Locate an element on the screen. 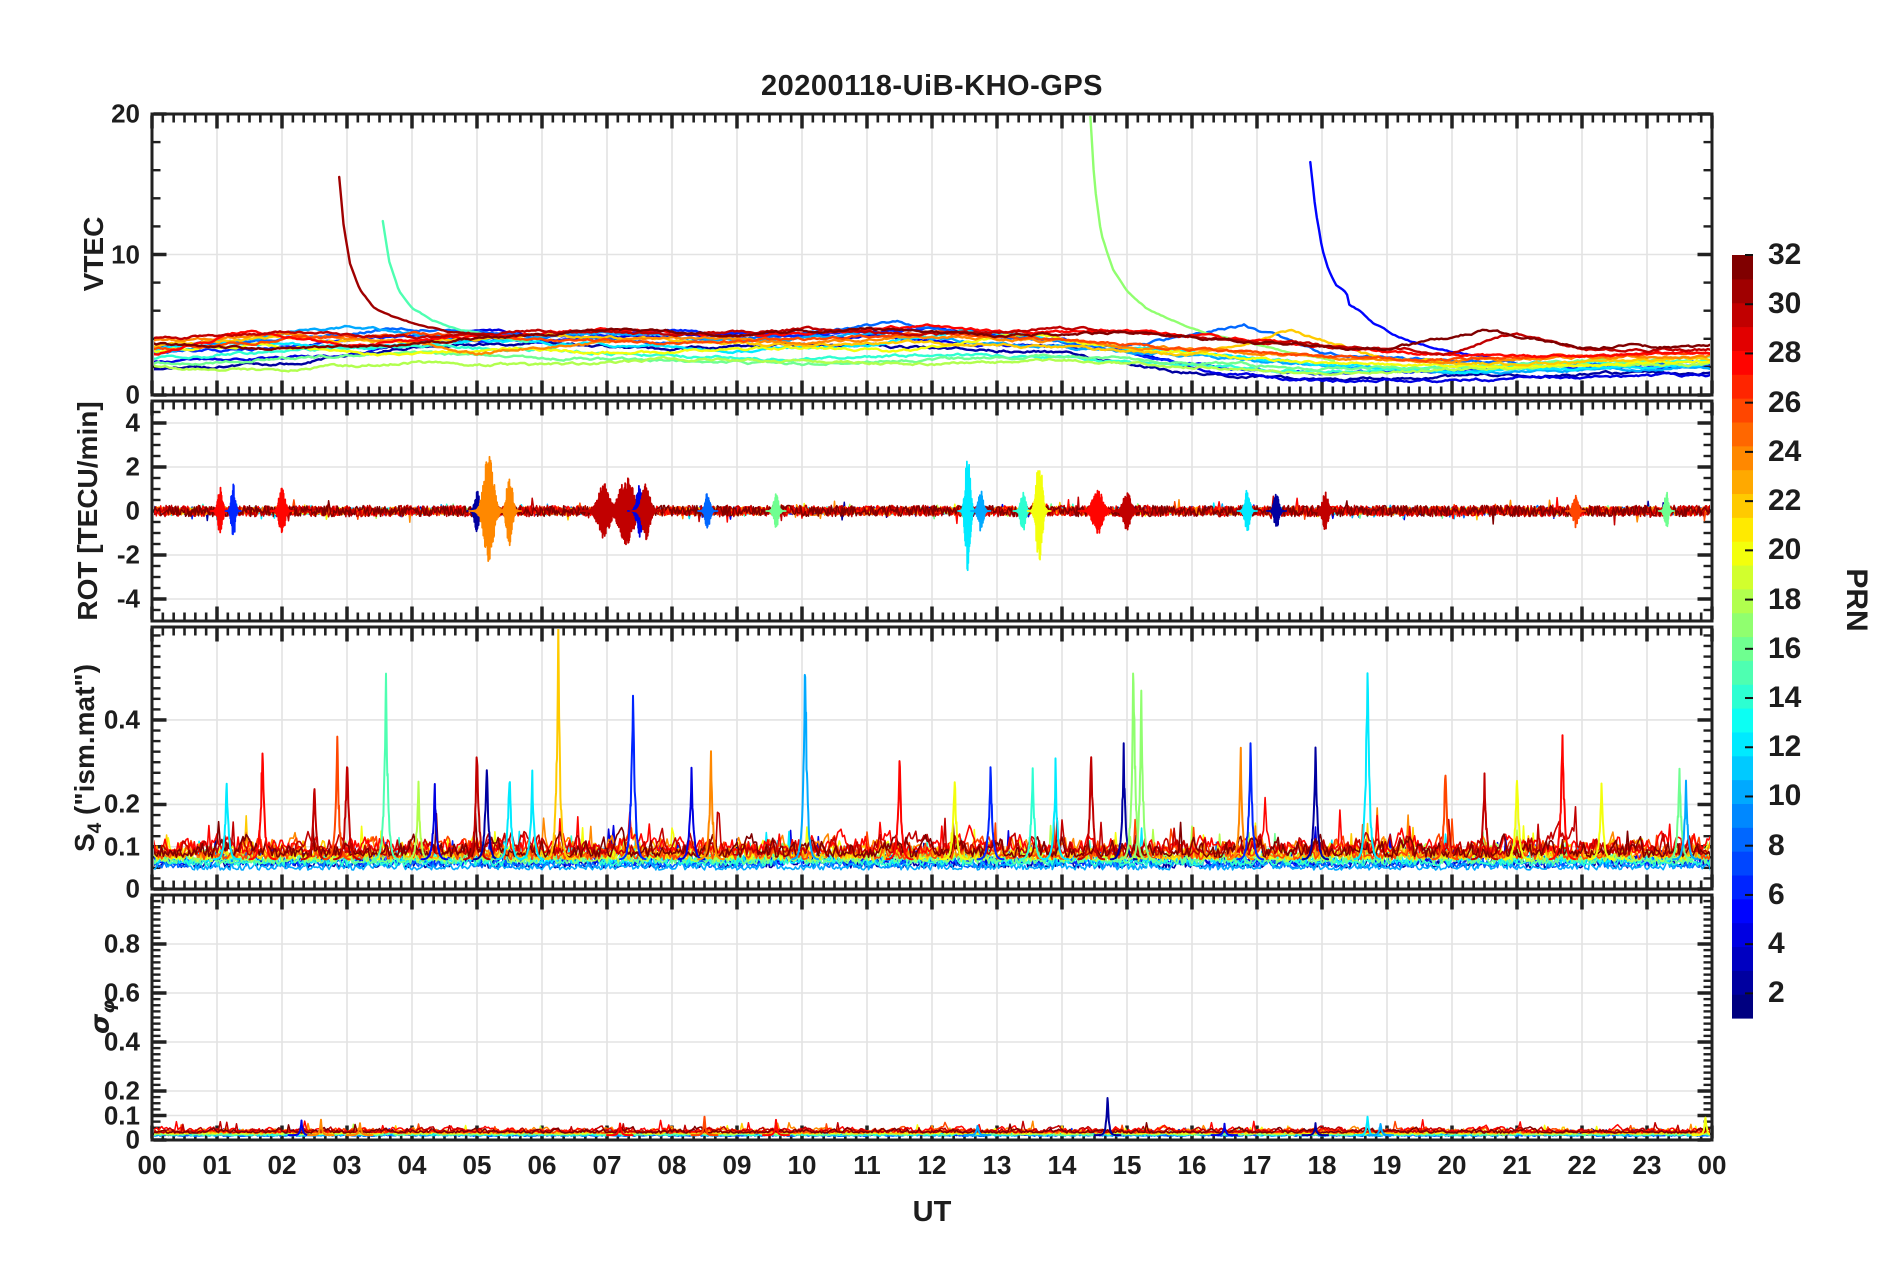  s4-subscript: 4 is located at coordinates (95, 828).